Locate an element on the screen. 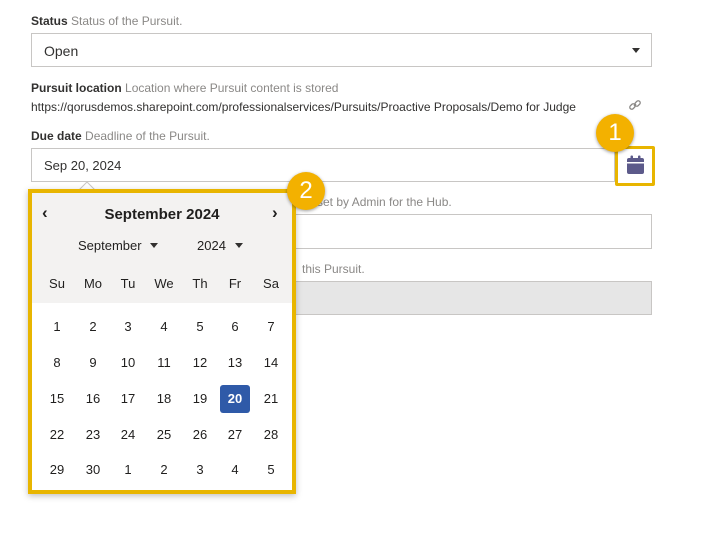  calendar-day: 25 is located at coordinates (164, 435).